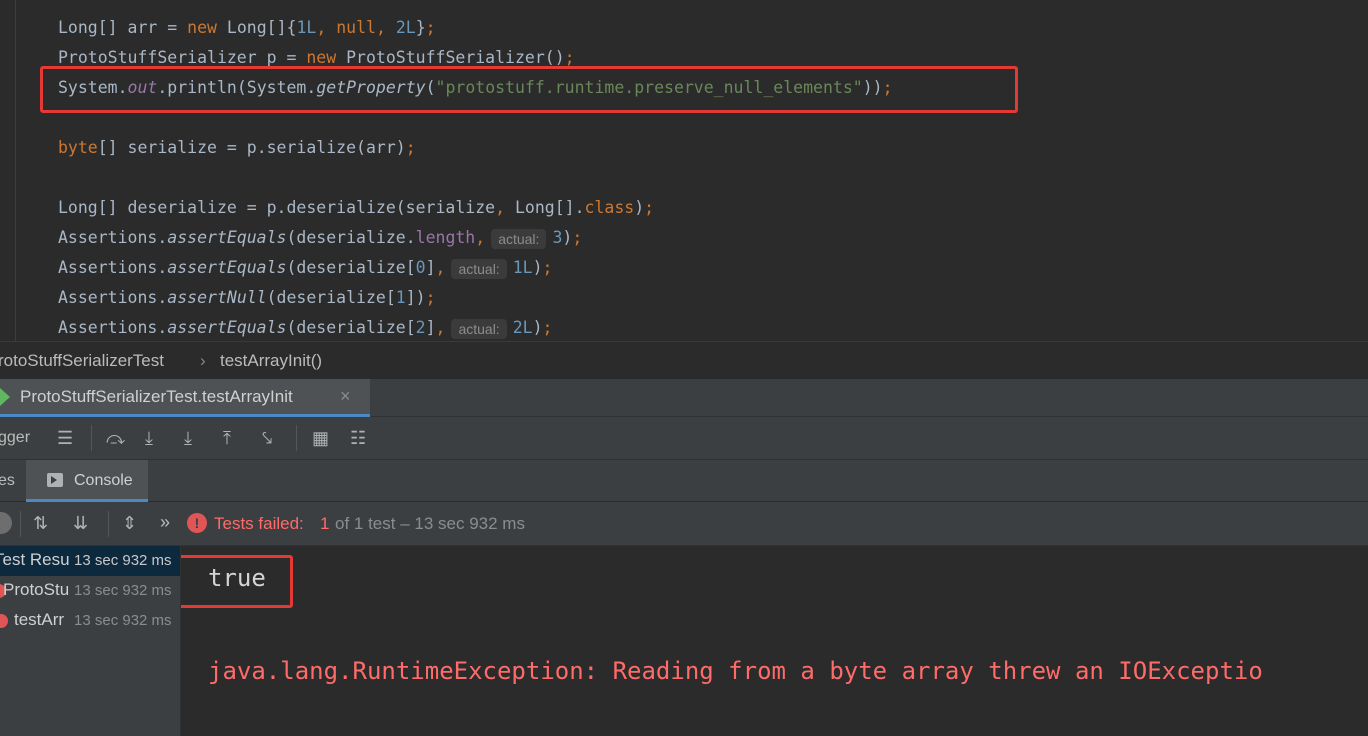  I want to click on frames-icon: ☰, so click(65, 438).